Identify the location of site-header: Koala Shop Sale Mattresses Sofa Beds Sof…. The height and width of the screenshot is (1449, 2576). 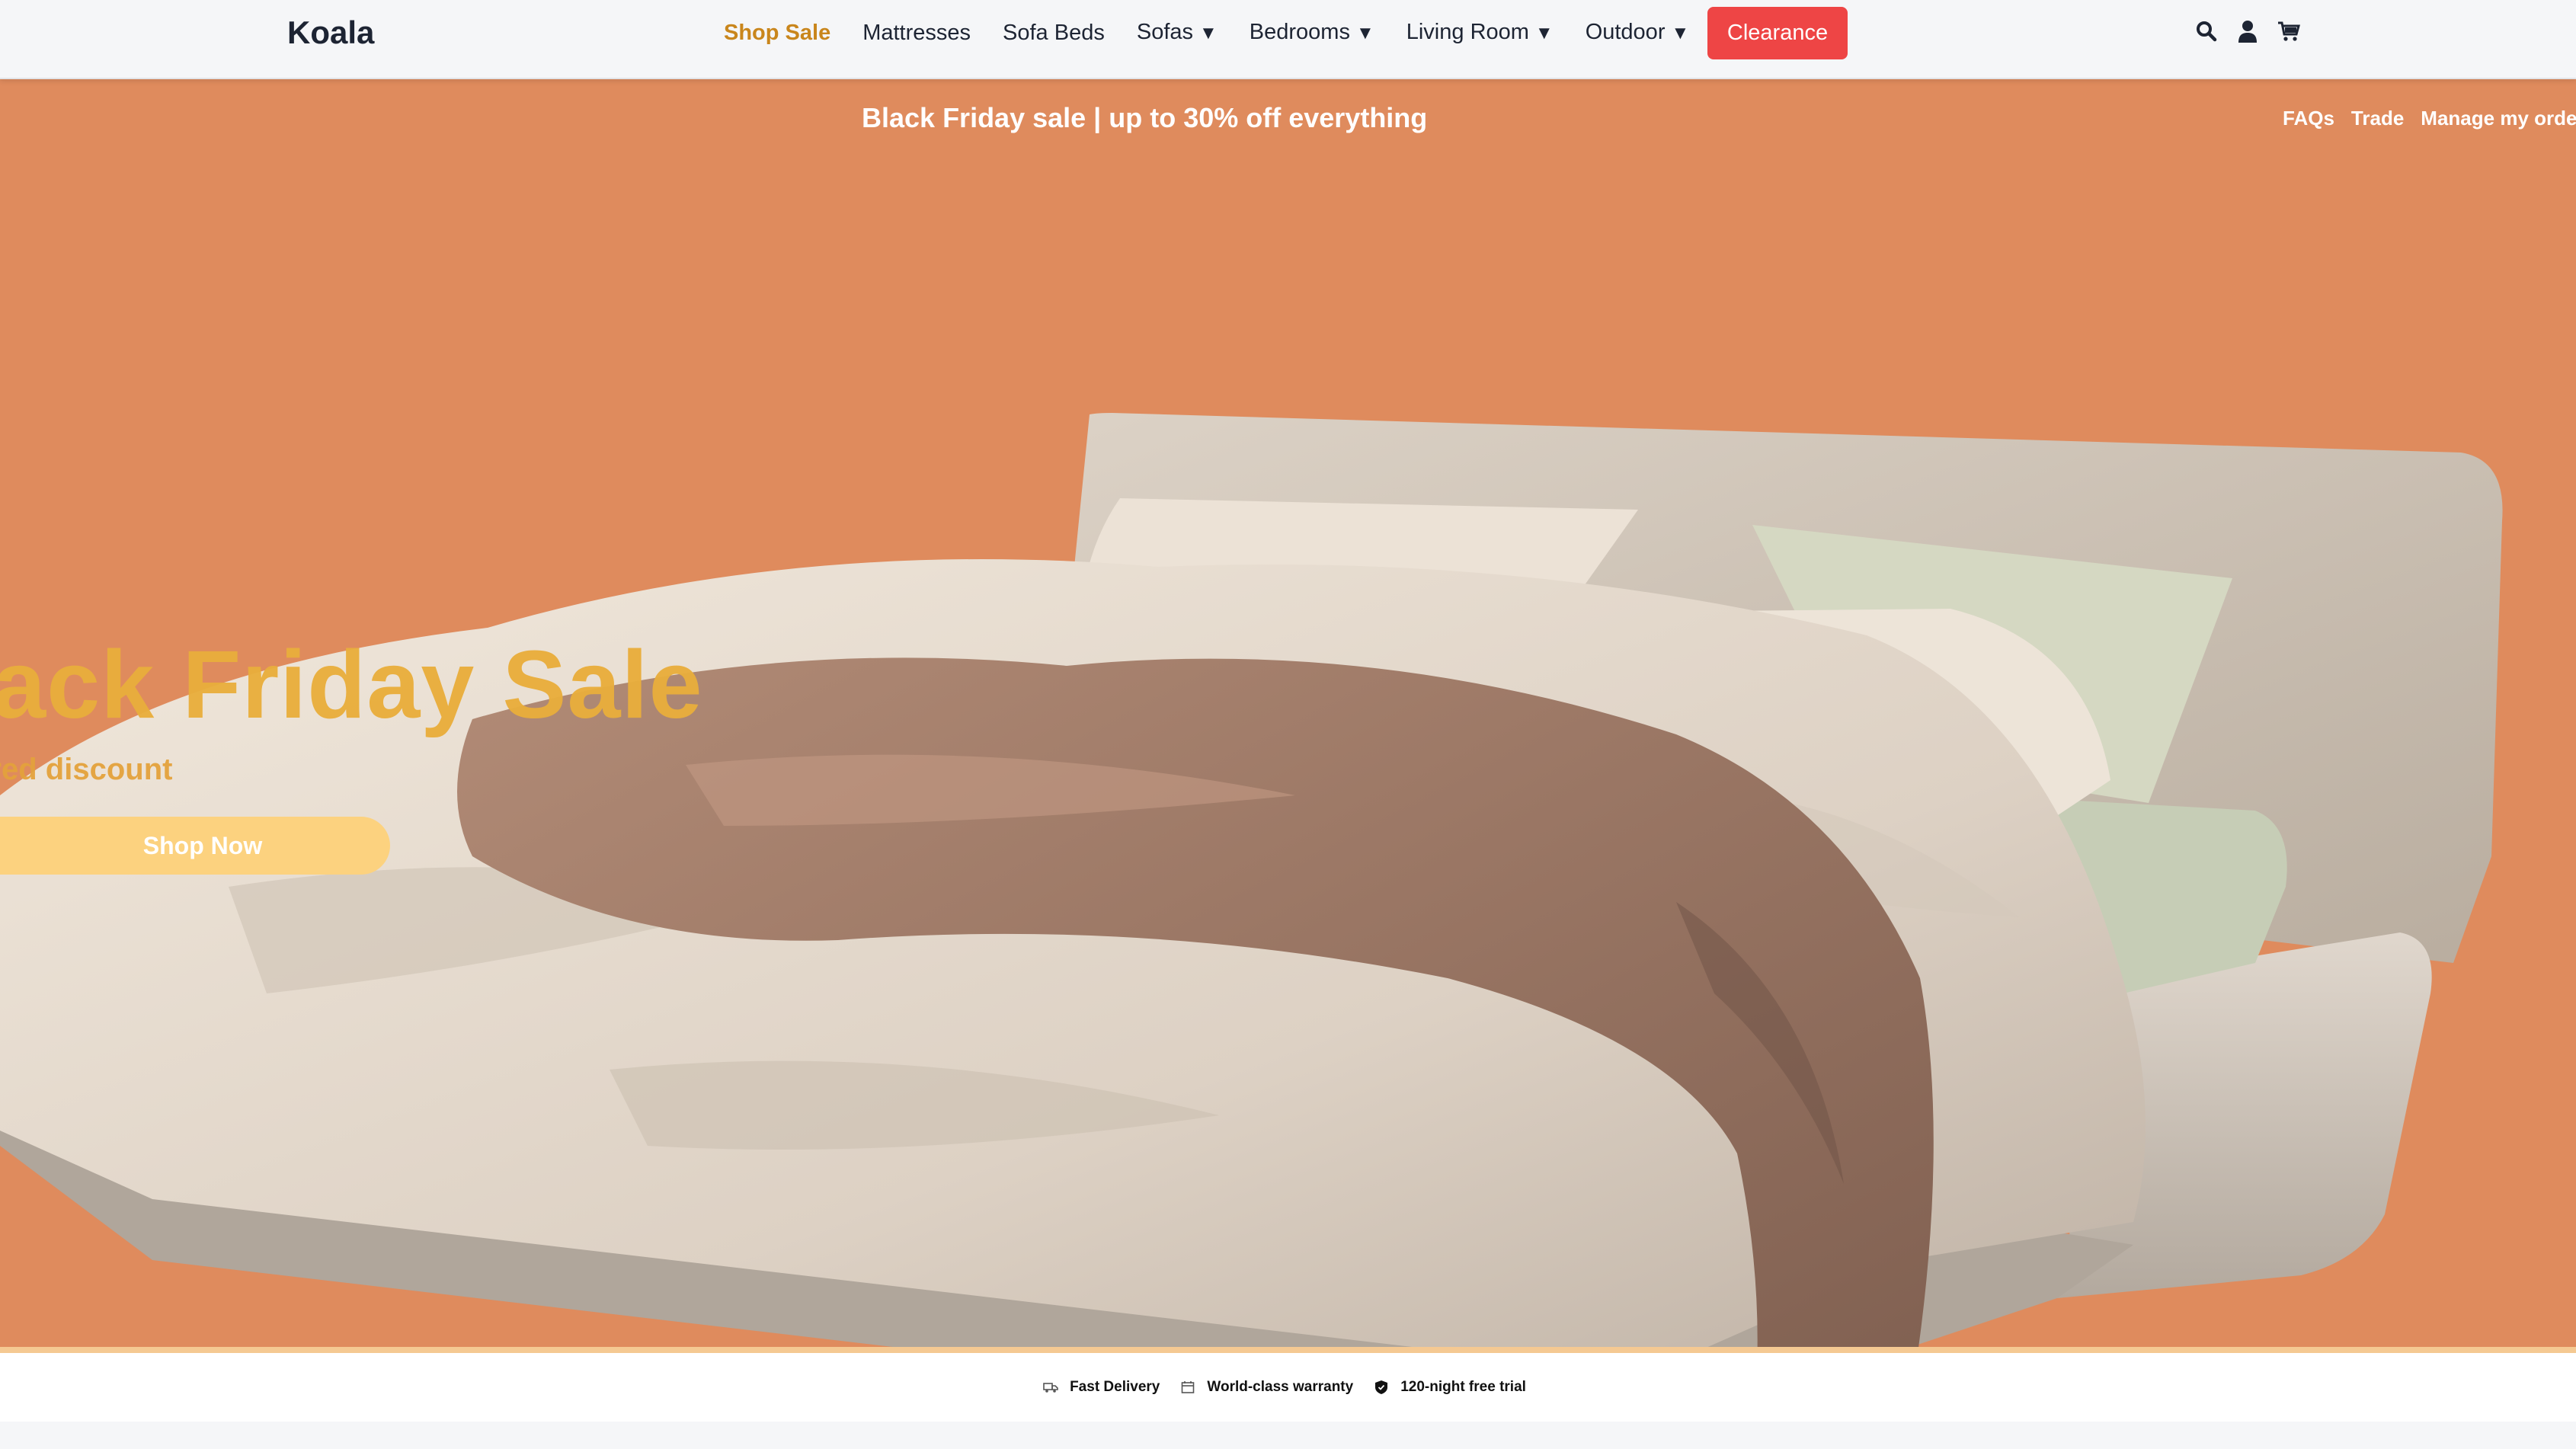
(1288, 39).